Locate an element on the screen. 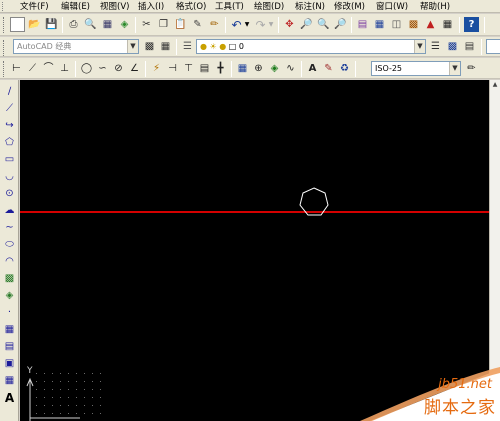  construction-line-icon: ⟋ is located at coordinates (9, 108).